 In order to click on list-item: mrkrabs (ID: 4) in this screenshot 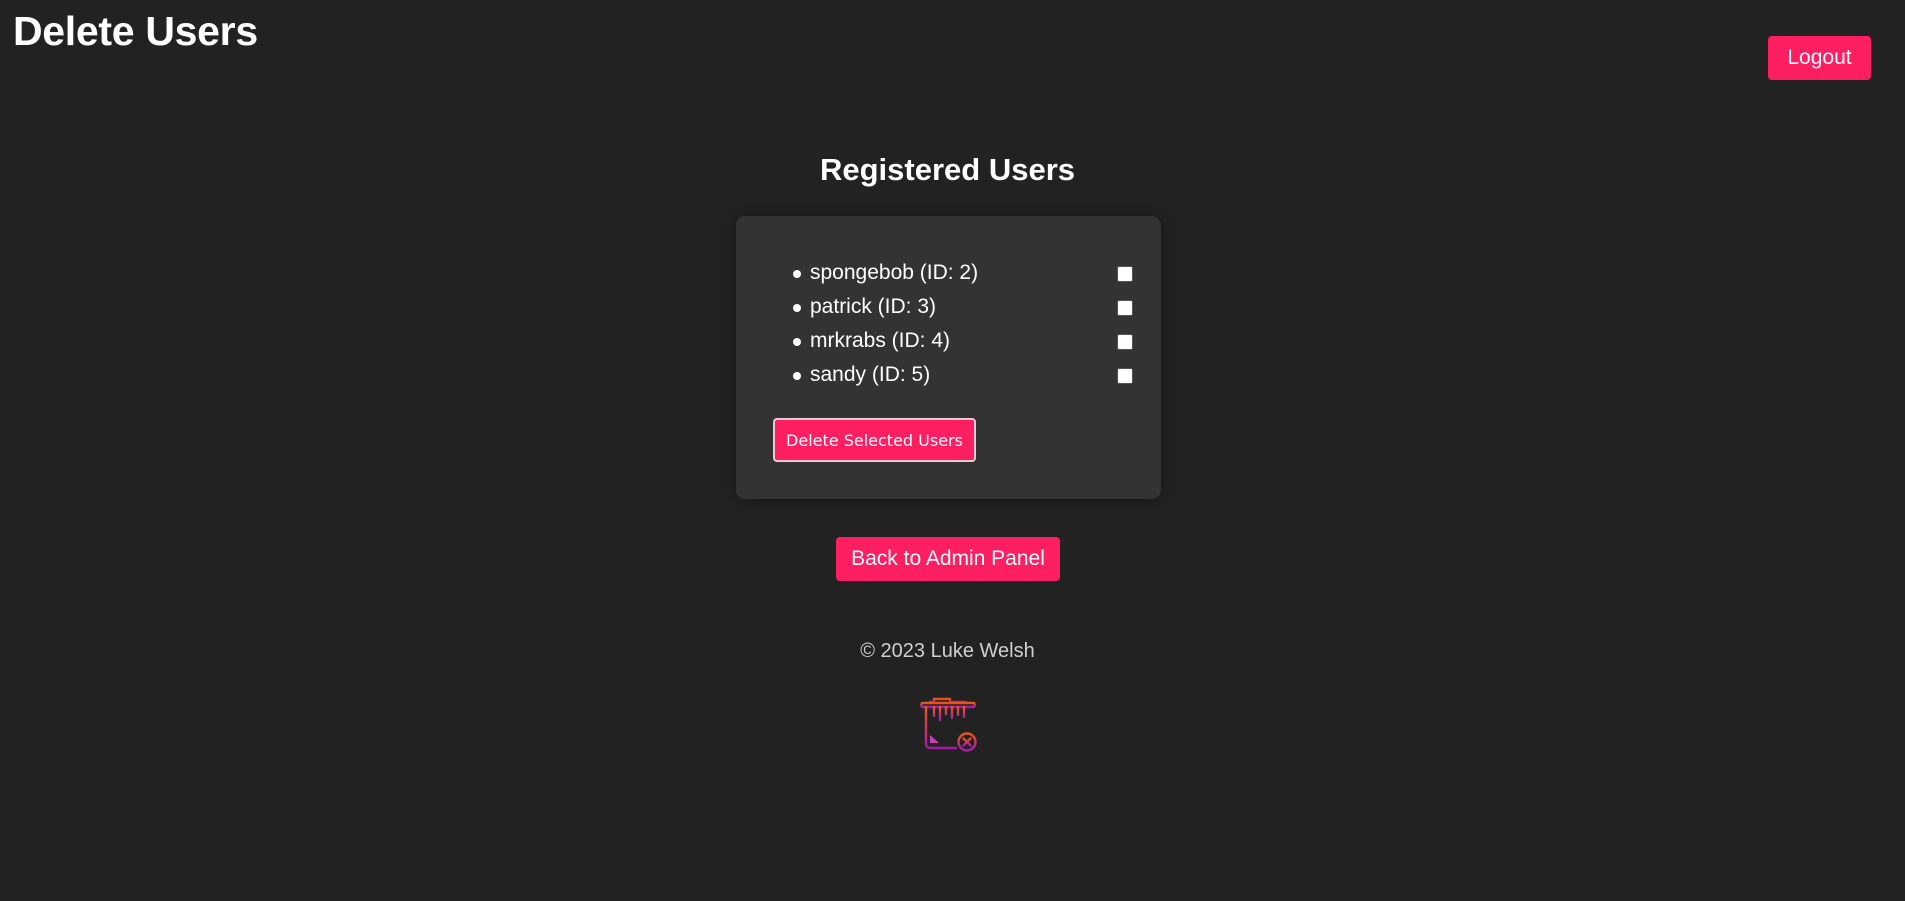, I will do `click(948, 343)`.